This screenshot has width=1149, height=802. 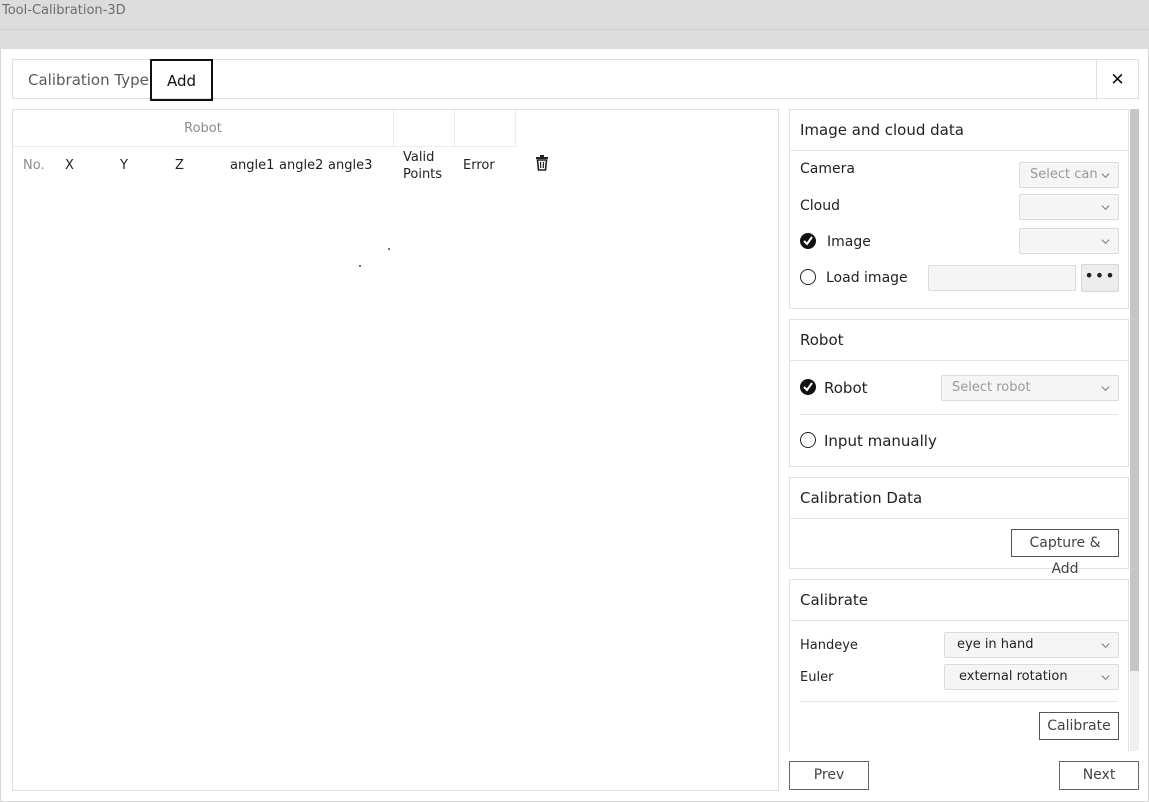 I want to click on input-manually-radio, so click(x=808, y=440).